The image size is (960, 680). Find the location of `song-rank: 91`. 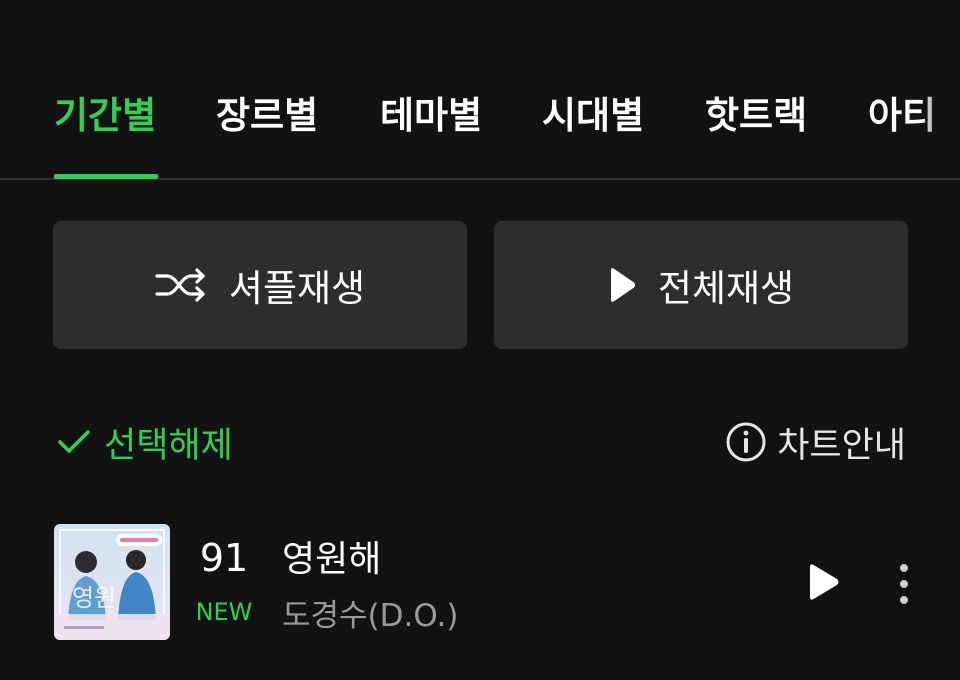

song-rank: 91 is located at coordinates (224, 558).